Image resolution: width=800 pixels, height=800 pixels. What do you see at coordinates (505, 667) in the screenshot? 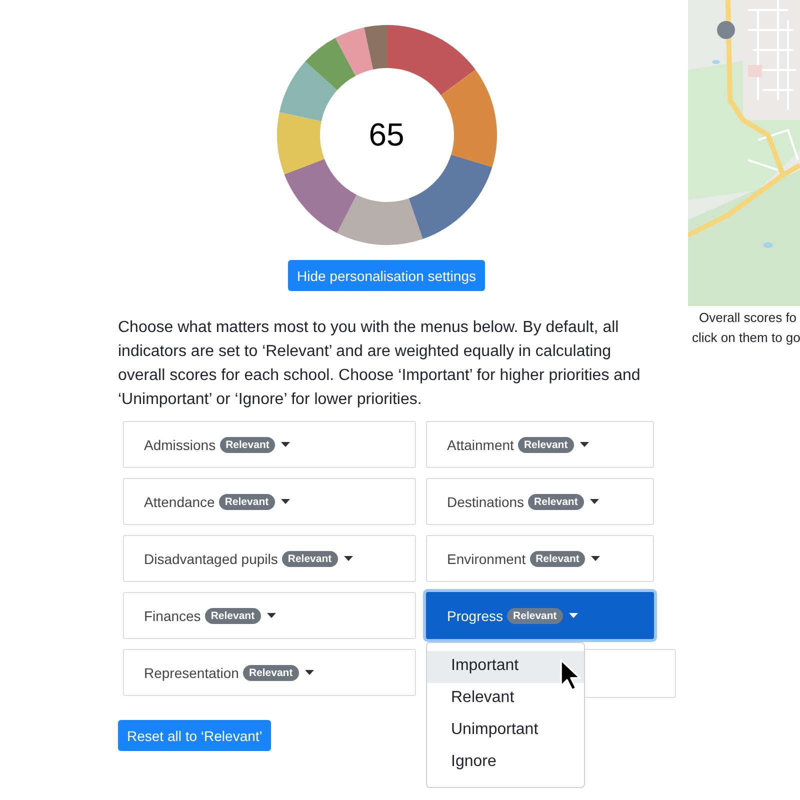
I see `menu-item: Important` at bounding box center [505, 667].